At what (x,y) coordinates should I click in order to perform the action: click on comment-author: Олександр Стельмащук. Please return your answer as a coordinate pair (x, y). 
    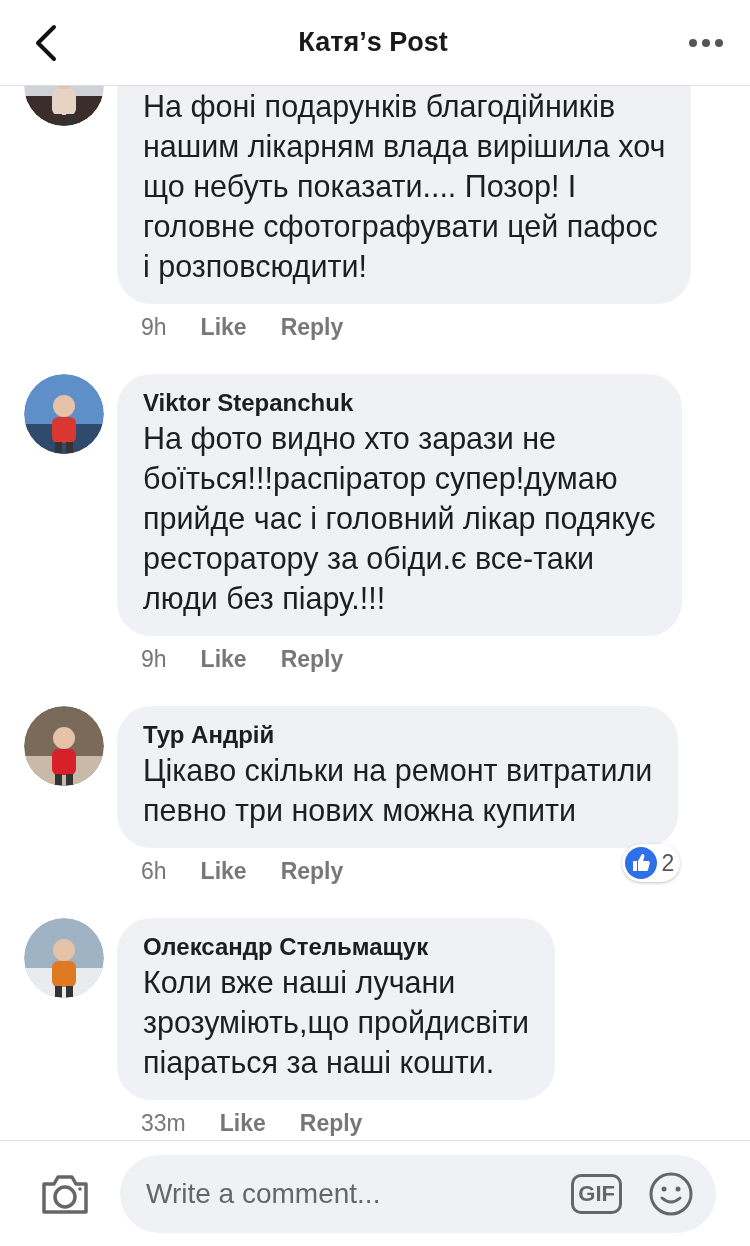
    Looking at the image, I should click on (336, 947).